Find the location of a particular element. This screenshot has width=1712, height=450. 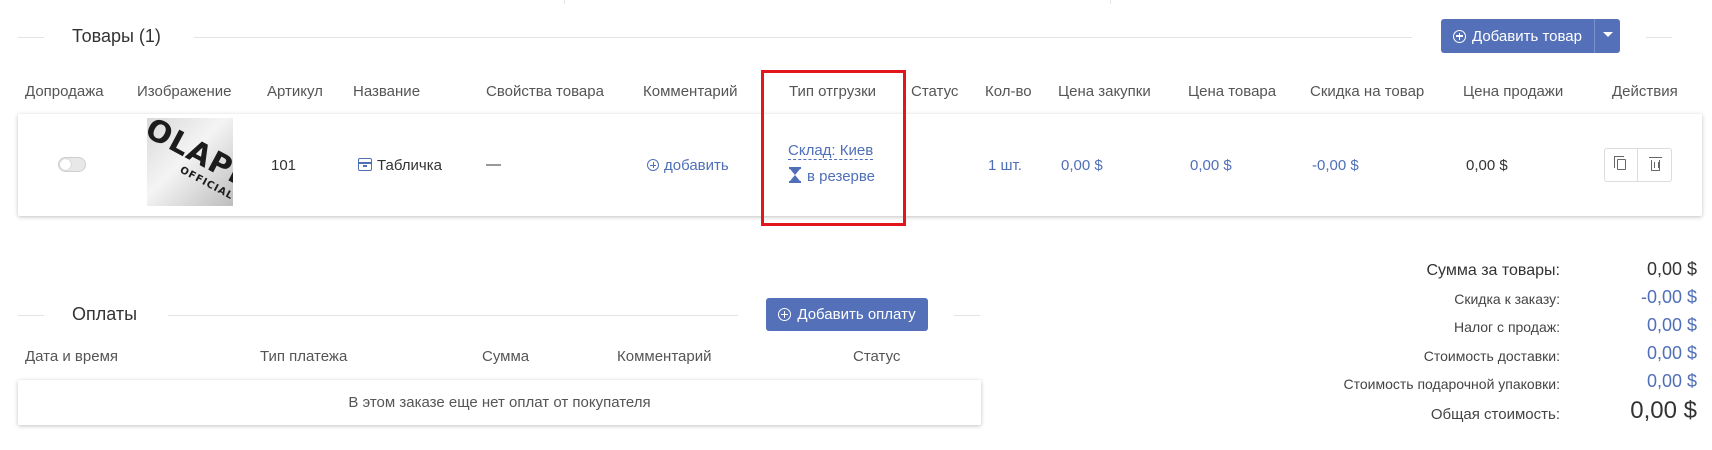

summary-discount-label: Скидка к заказу: is located at coordinates (1507, 299).